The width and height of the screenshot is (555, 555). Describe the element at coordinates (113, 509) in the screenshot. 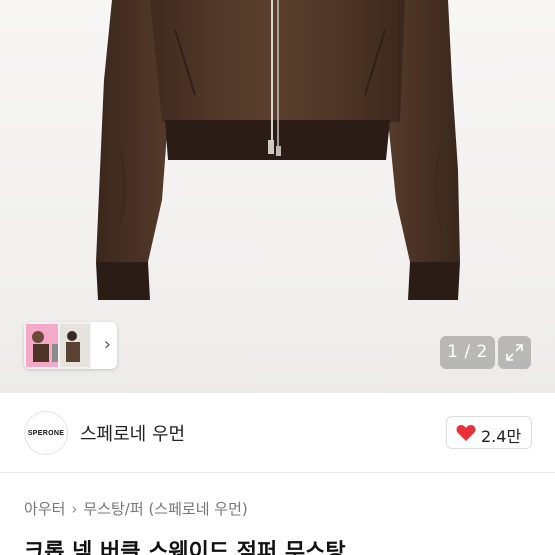

I see `breadcrumb-item-category: 무스탕/퍼` at that location.